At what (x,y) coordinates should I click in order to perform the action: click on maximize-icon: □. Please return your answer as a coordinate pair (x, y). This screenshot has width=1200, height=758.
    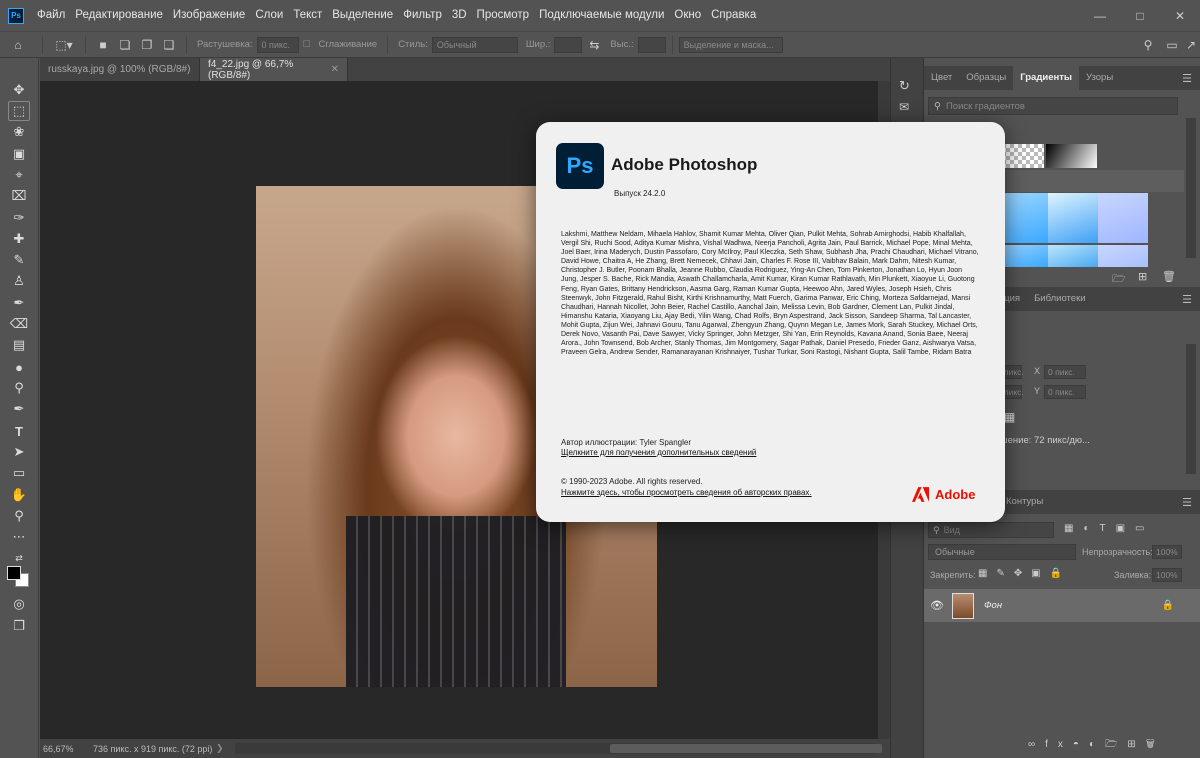
    Looking at the image, I should click on (1140, 15).